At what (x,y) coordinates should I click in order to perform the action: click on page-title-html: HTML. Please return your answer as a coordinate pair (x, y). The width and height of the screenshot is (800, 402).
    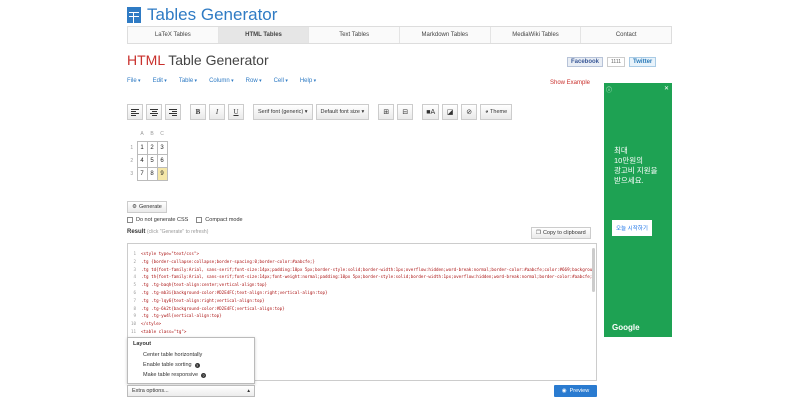
    Looking at the image, I should click on (146, 60).